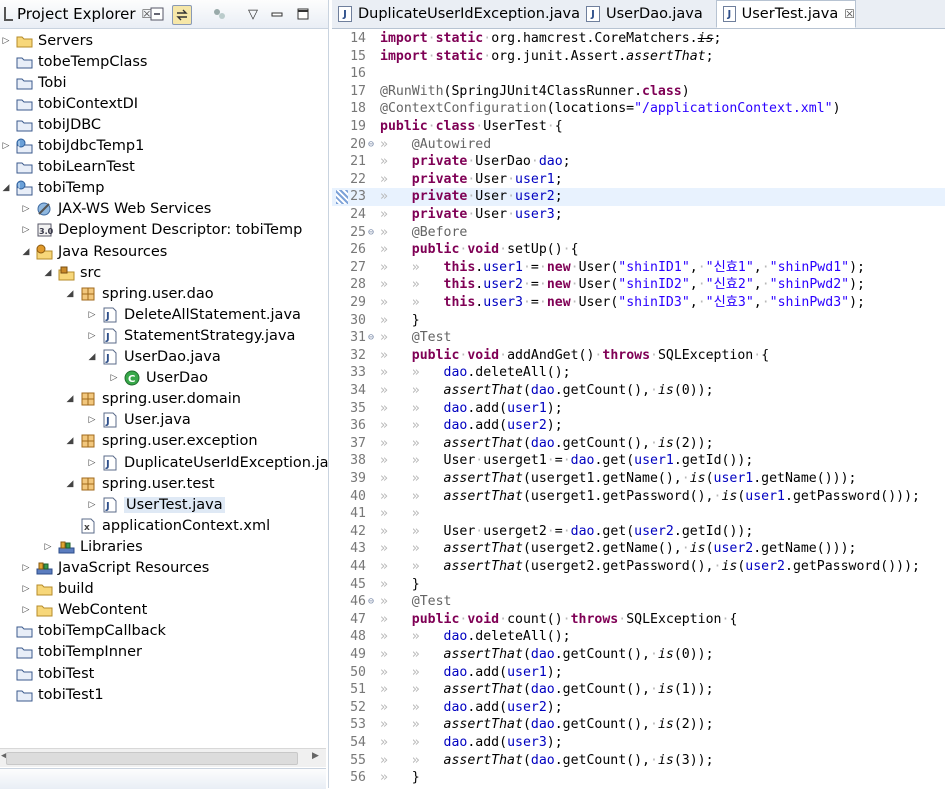 This screenshot has width=945, height=789. Describe the element at coordinates (638, 514) in the screenshot. I see `code-line: 41 » »` at that location.